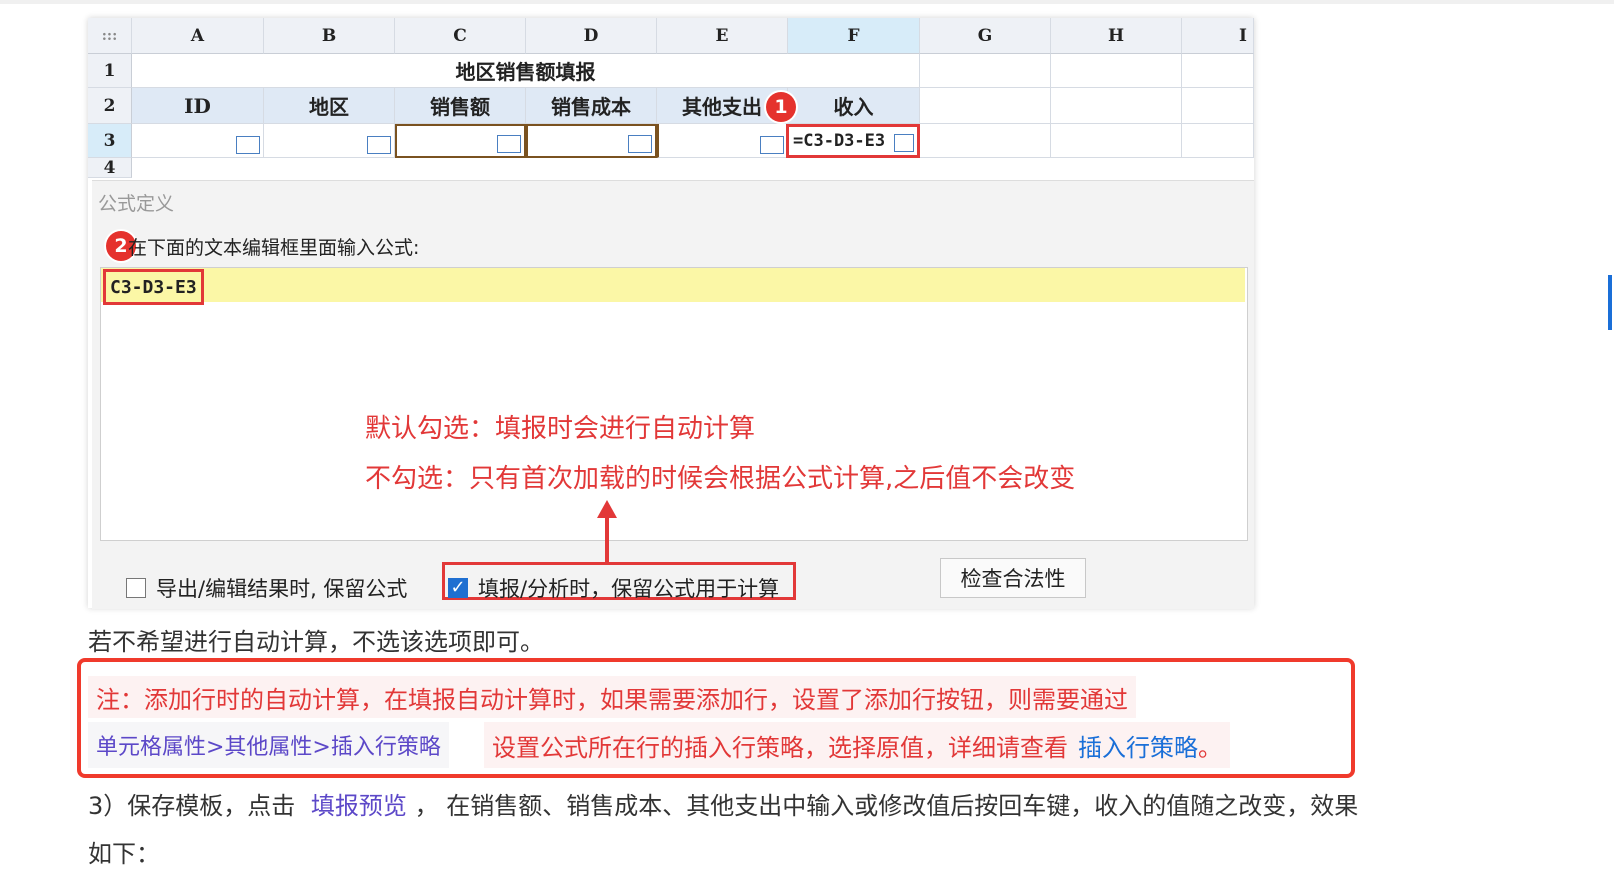  What do you see at coordinates (591, 36) in the screenshot?
I see `col-header-d: D` at bounding box center [591, 36].